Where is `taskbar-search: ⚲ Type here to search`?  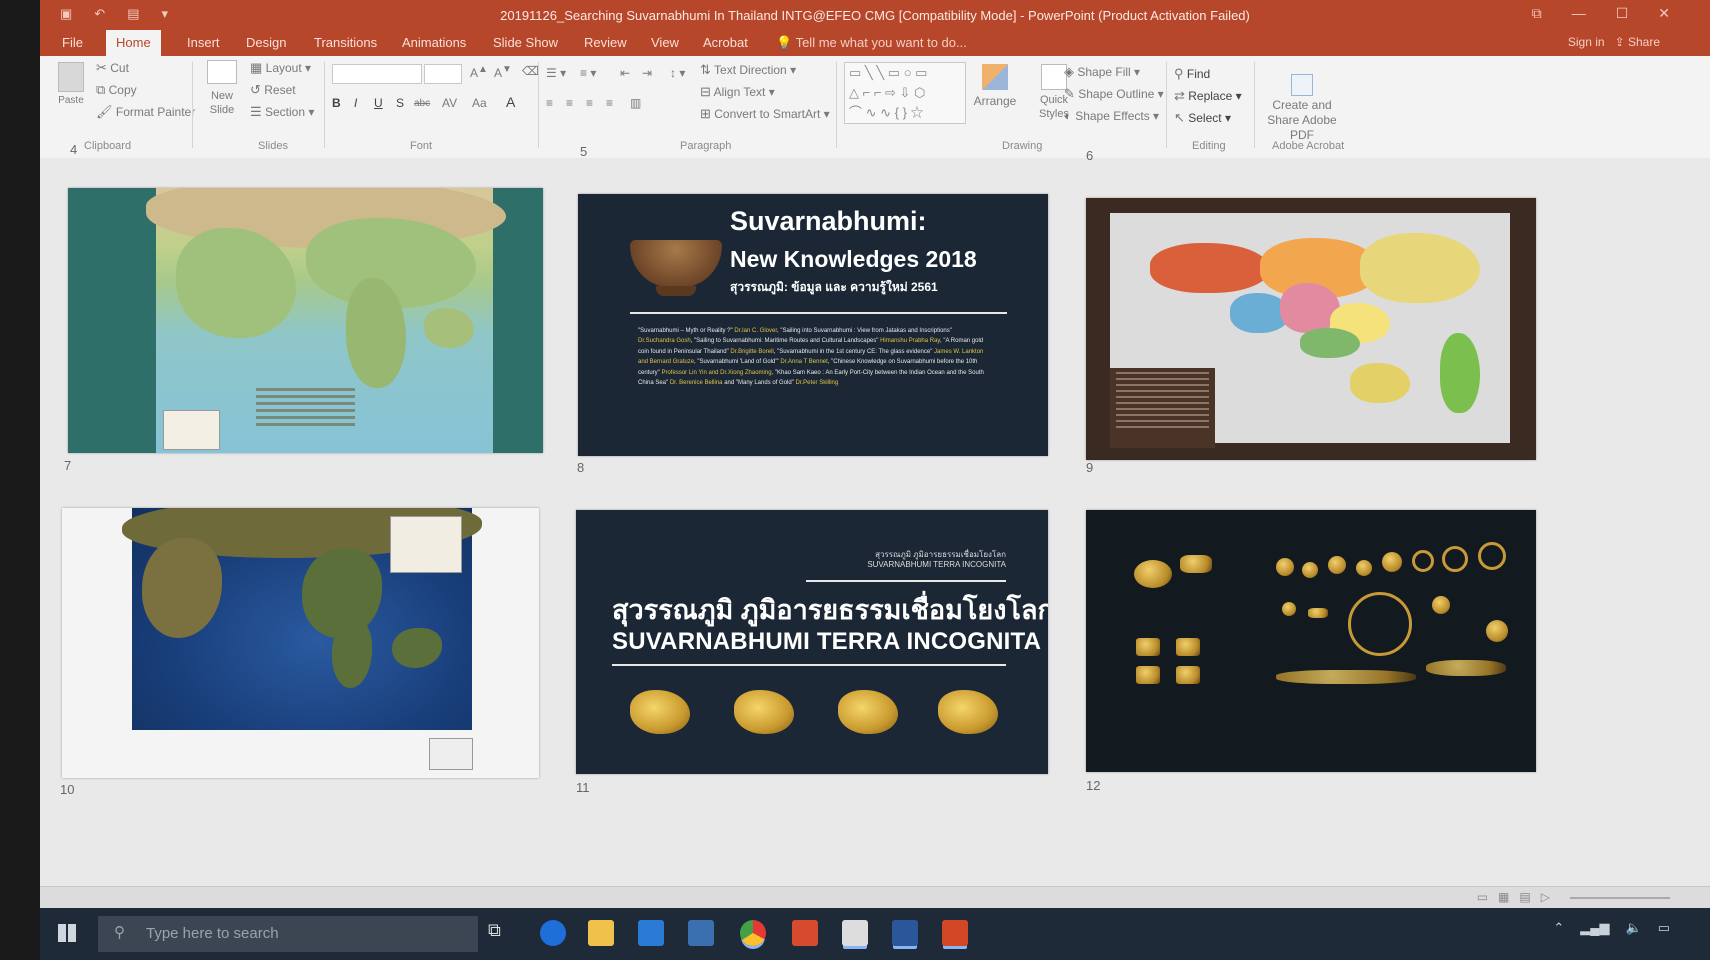
taskbar-search: ⚲ Type here to search is located at coordinates (288, 934).